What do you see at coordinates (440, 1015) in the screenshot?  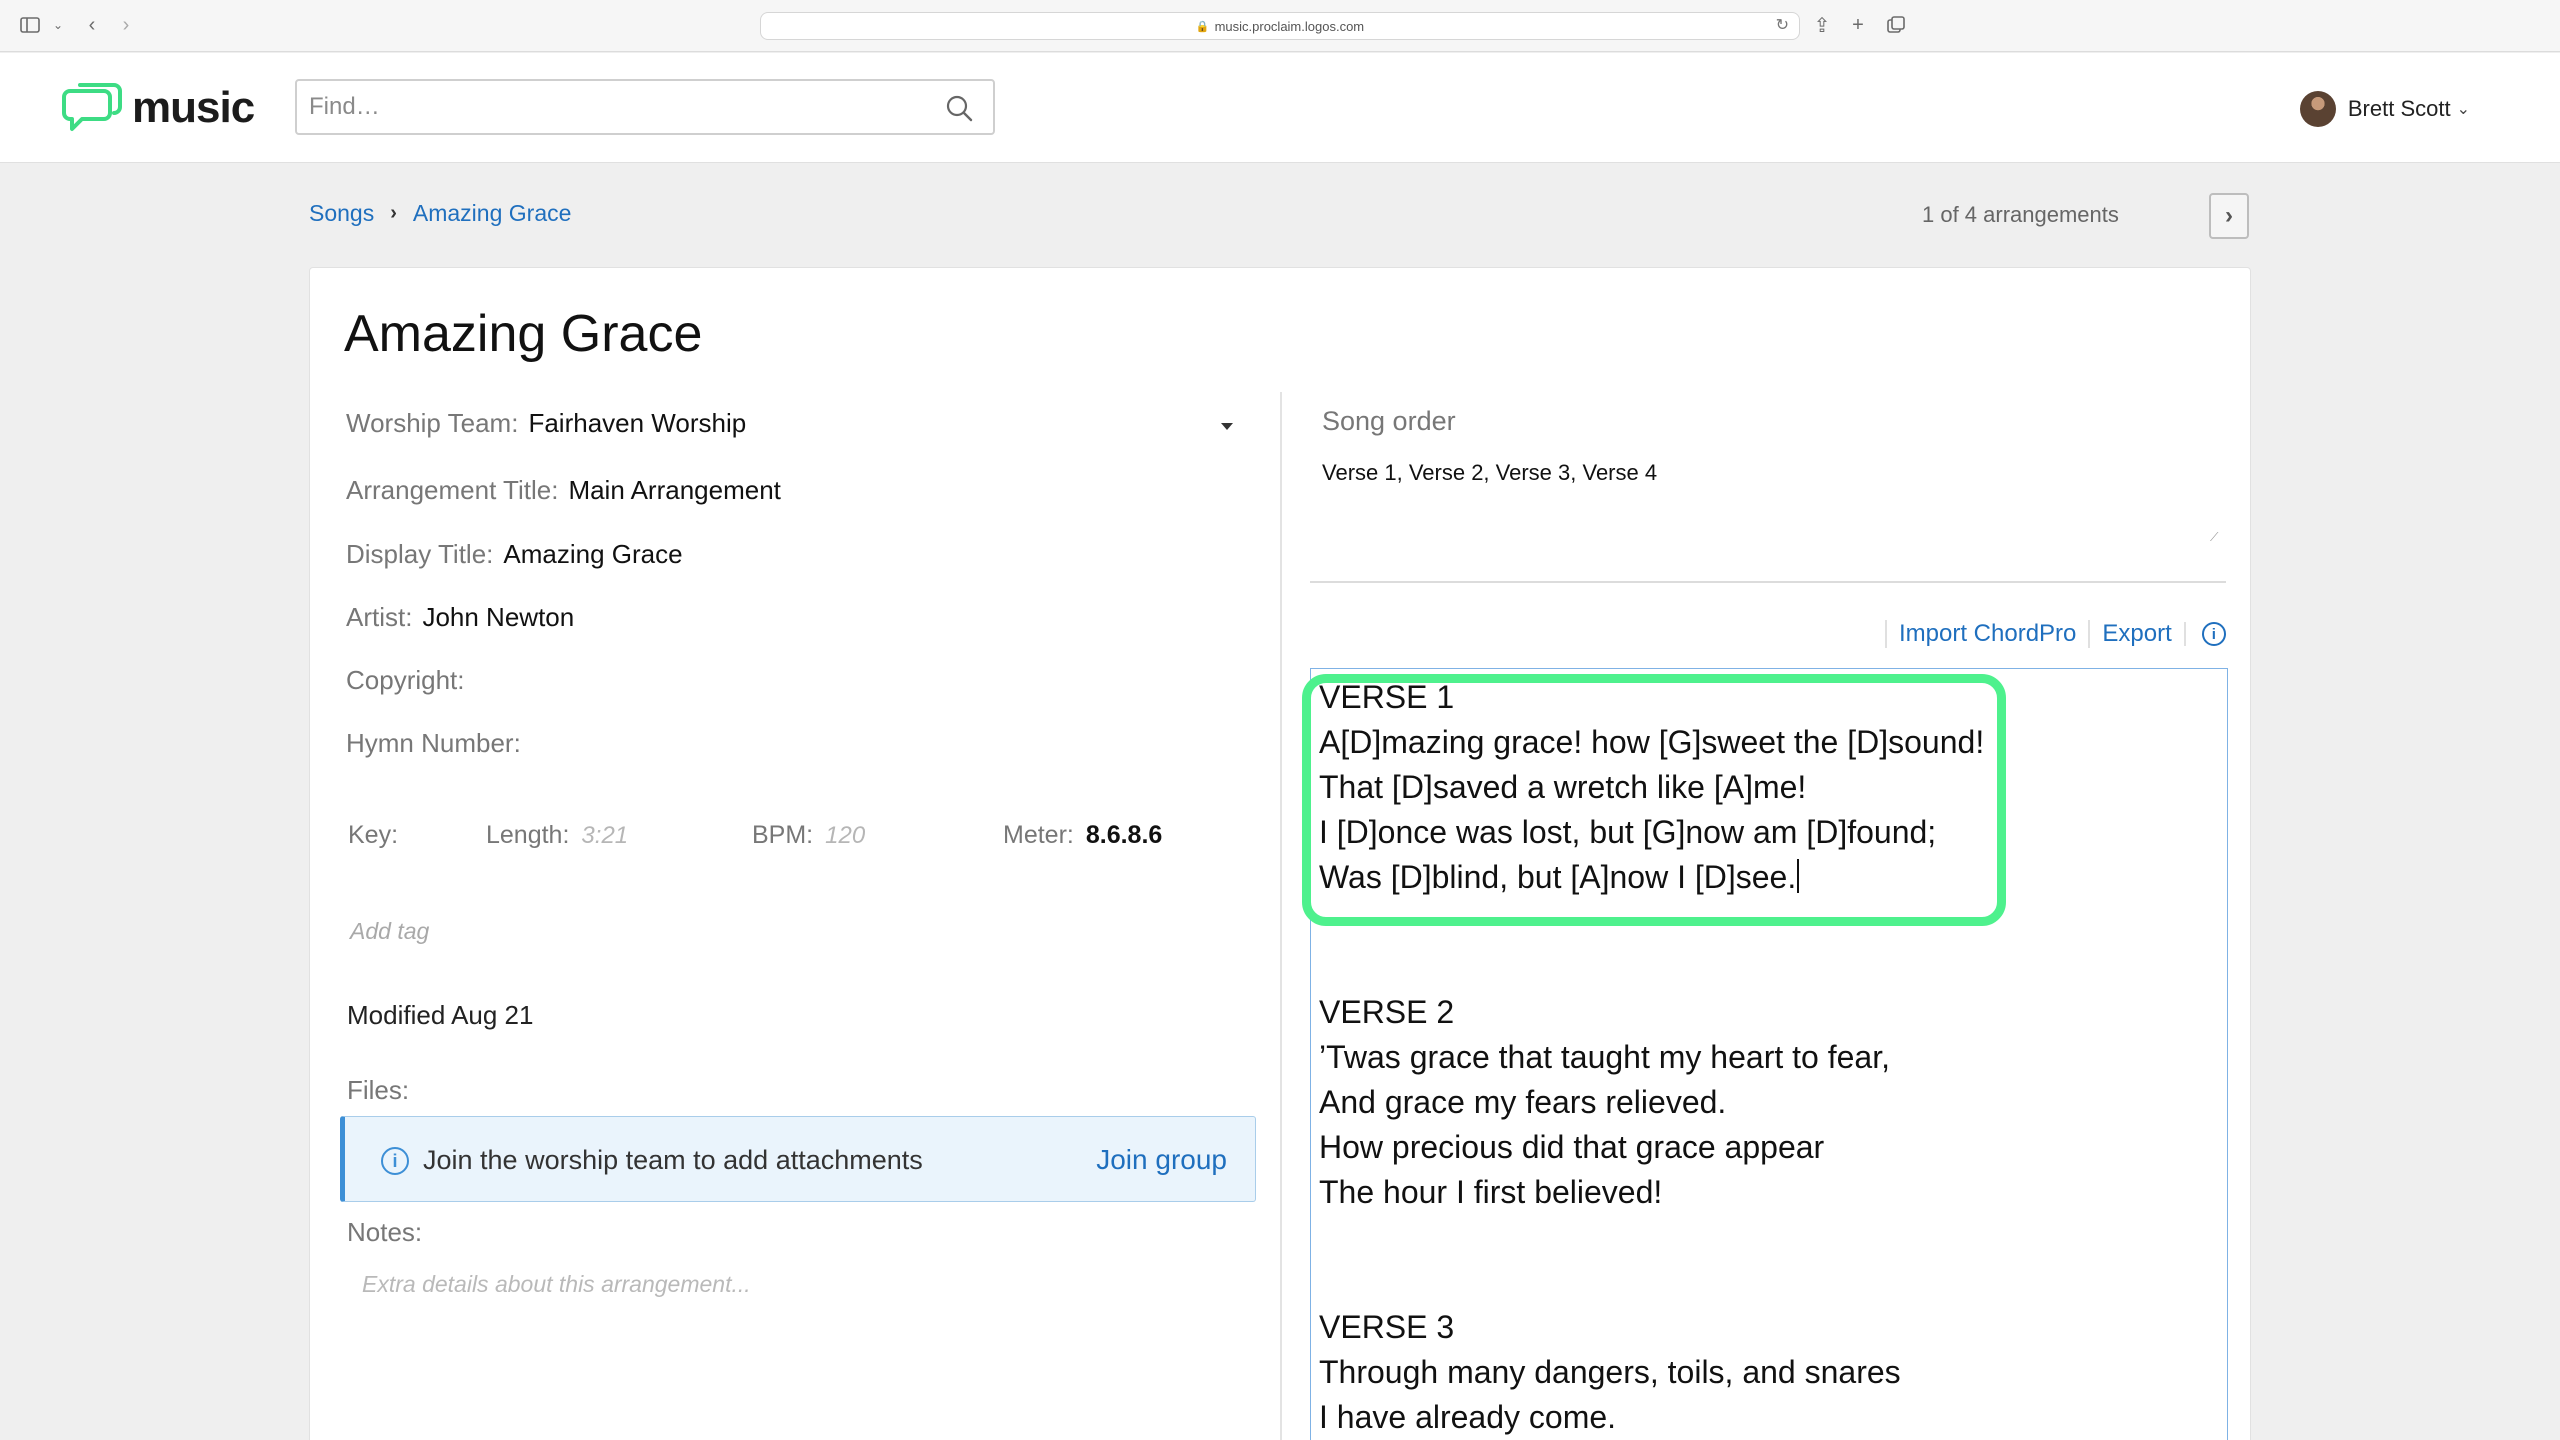 I see `modified-date: Modified Aug 21` at bounding box center [440, 1015].